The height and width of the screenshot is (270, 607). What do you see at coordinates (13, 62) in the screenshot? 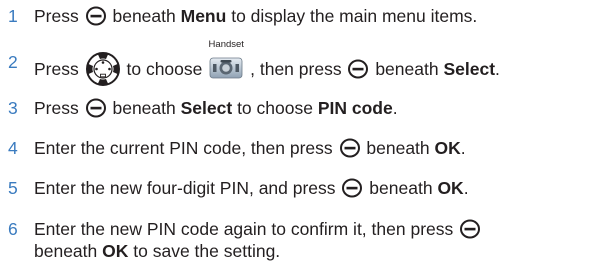
I see `step-number: 2` at bounding box center [13, 62].